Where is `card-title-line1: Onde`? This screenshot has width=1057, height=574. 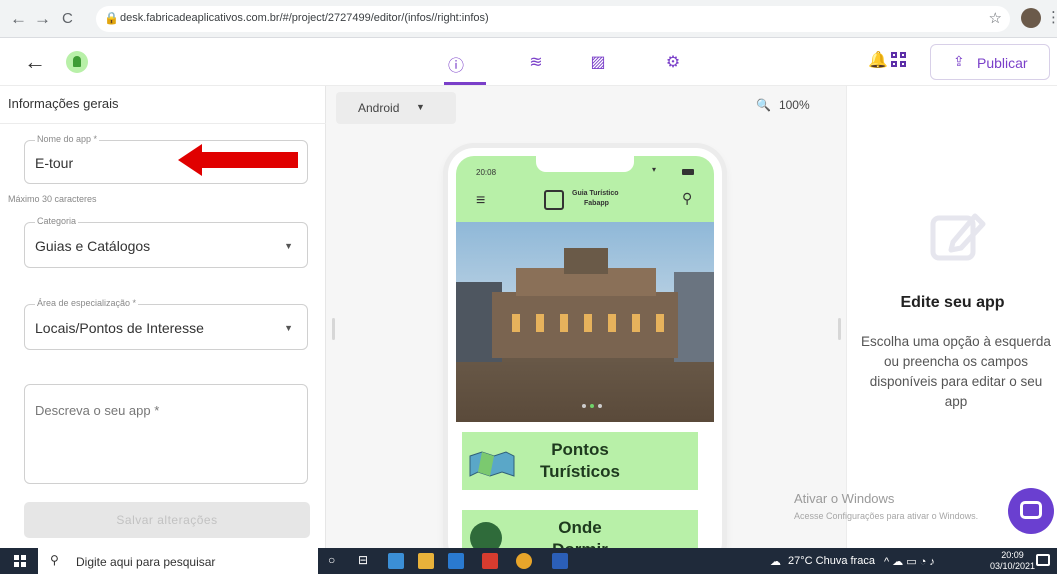
card-title-line1: Onde is located at coordinates (580, 527).